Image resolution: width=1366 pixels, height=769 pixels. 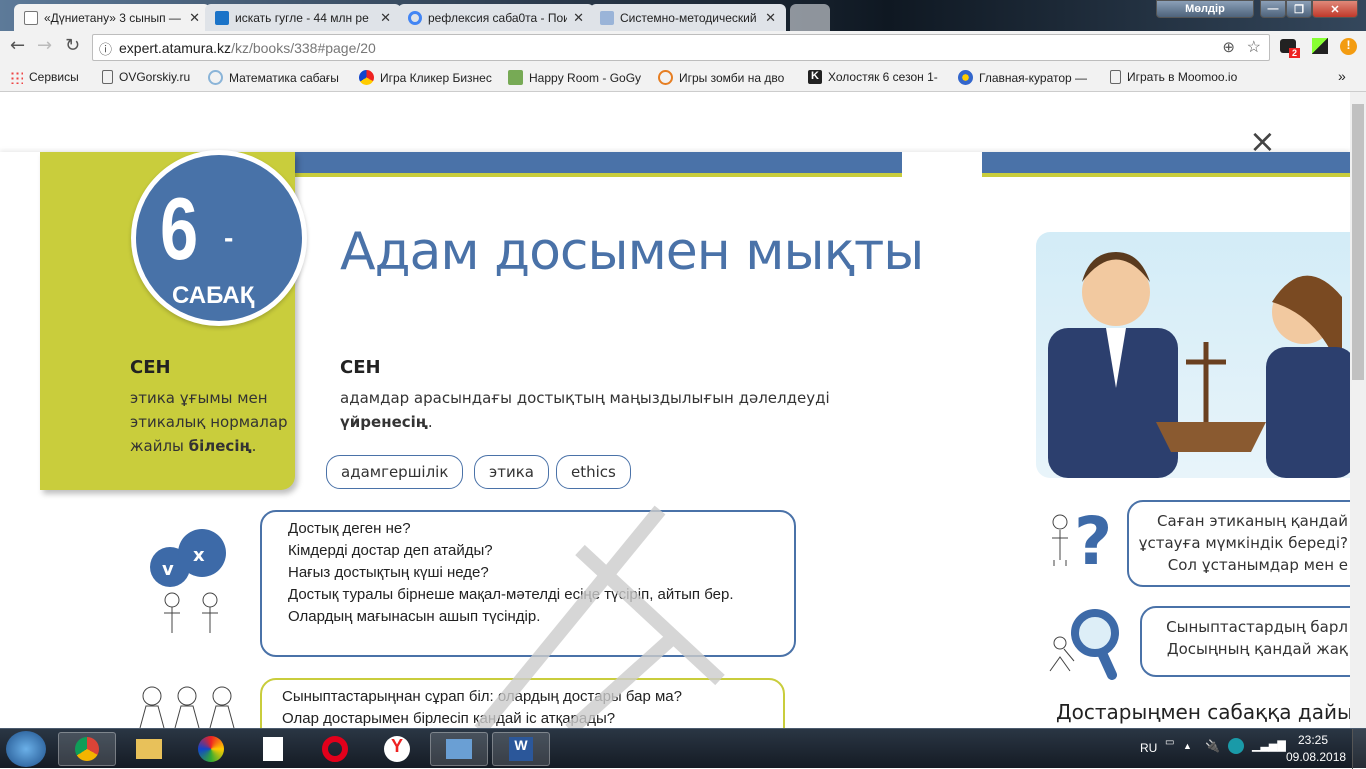 I want to click on tab: рефлексия саба0та - Пои ✕, so click(x=496, y=17).